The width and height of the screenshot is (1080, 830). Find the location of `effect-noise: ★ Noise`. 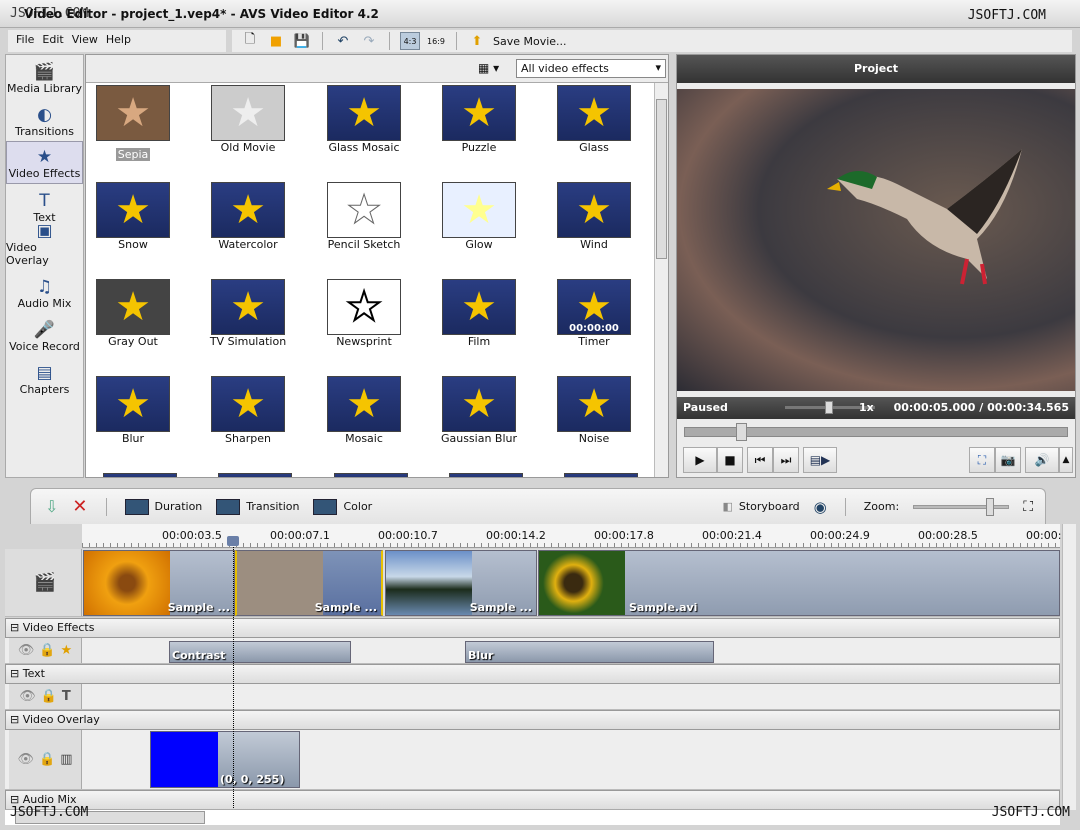

effect-noise: ★ Noise is located at coordinates (594, 421).